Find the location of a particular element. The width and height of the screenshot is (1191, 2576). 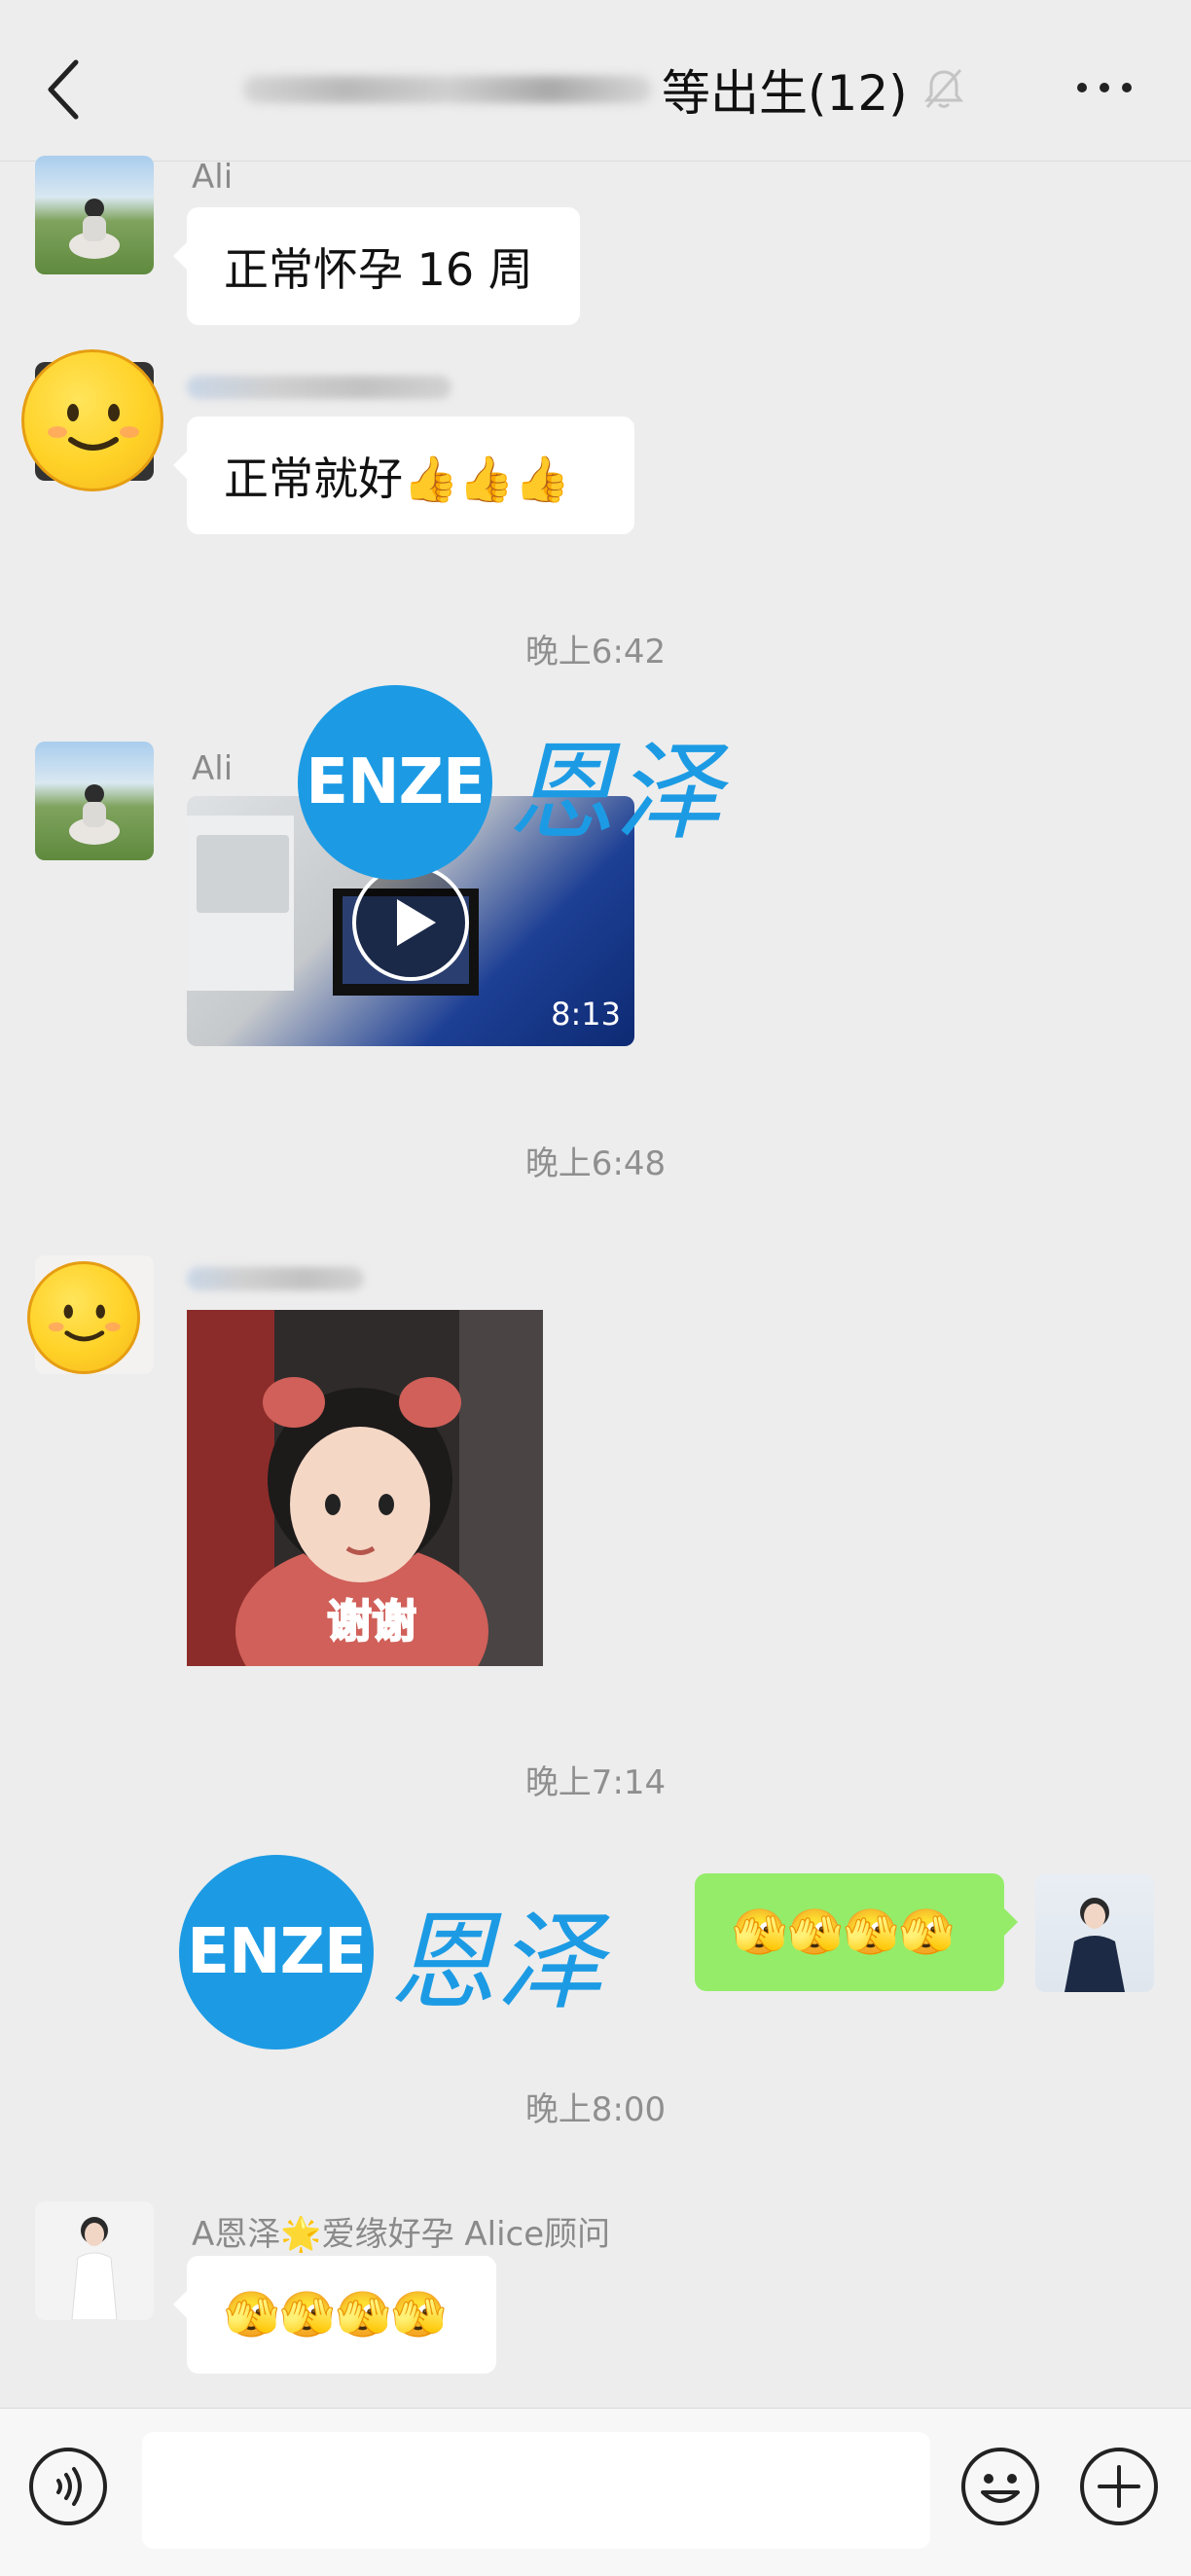

timestamp: 晚上6:42 is located at coordinates (595, 652).